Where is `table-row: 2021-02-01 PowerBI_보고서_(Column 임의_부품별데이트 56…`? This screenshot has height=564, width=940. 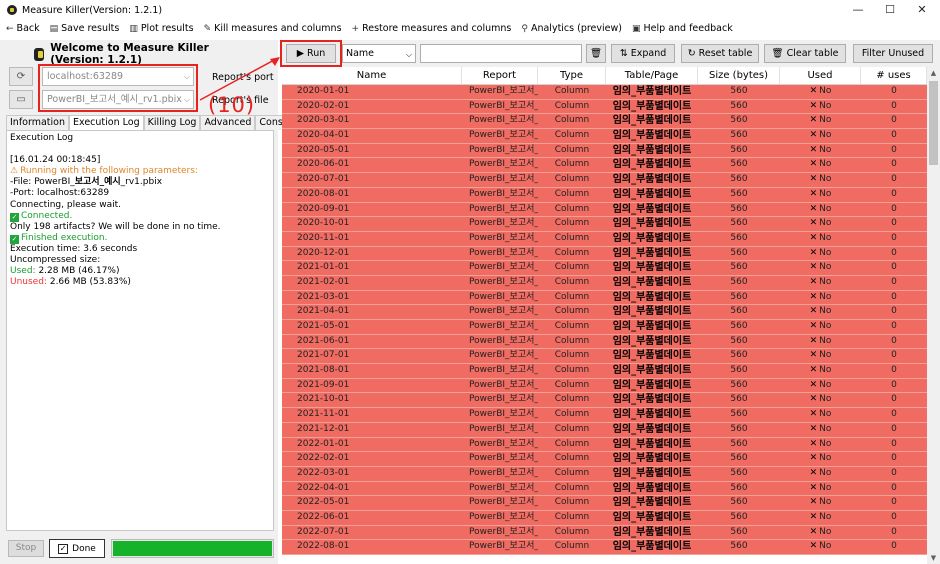
table-row: 2021-02-01 PowerBI_보고서_(Column 임의_부품별데이트 56… is located at coordinates (604, 283).